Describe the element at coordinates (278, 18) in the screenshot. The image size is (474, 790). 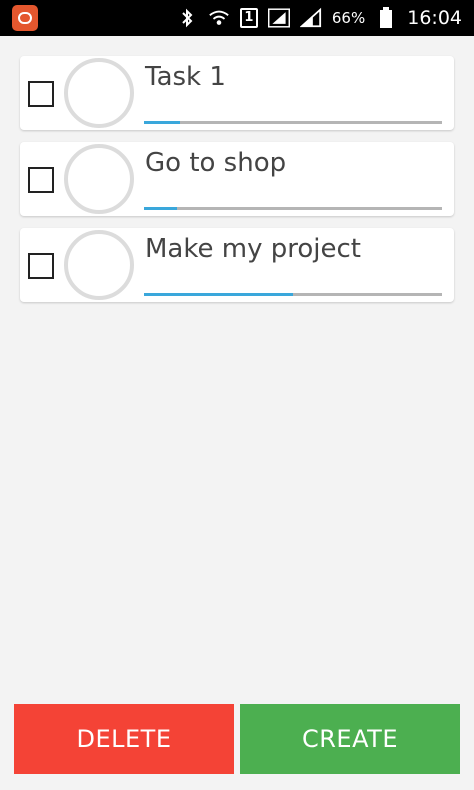
I see `signal-icon-sim1` at that location.